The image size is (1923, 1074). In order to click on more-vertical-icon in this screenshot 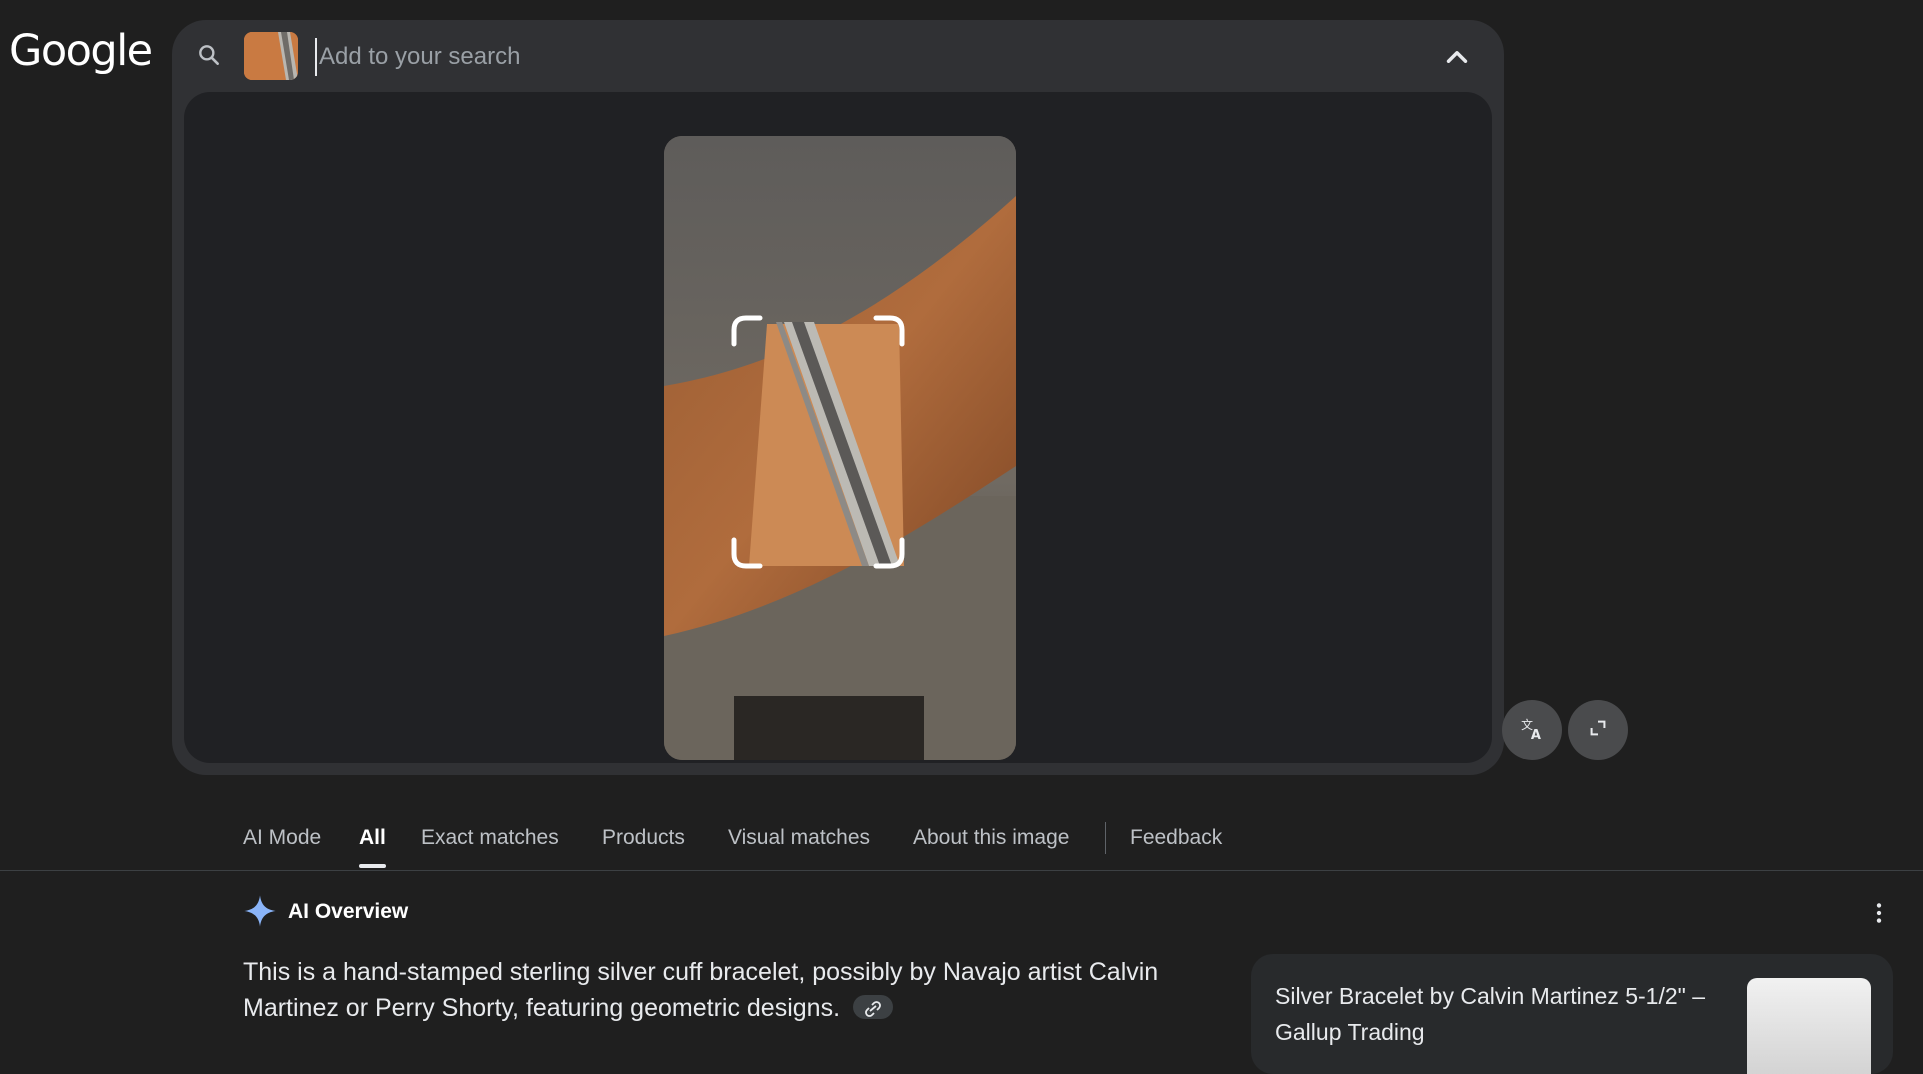, I will do `click(1879, 913)`.